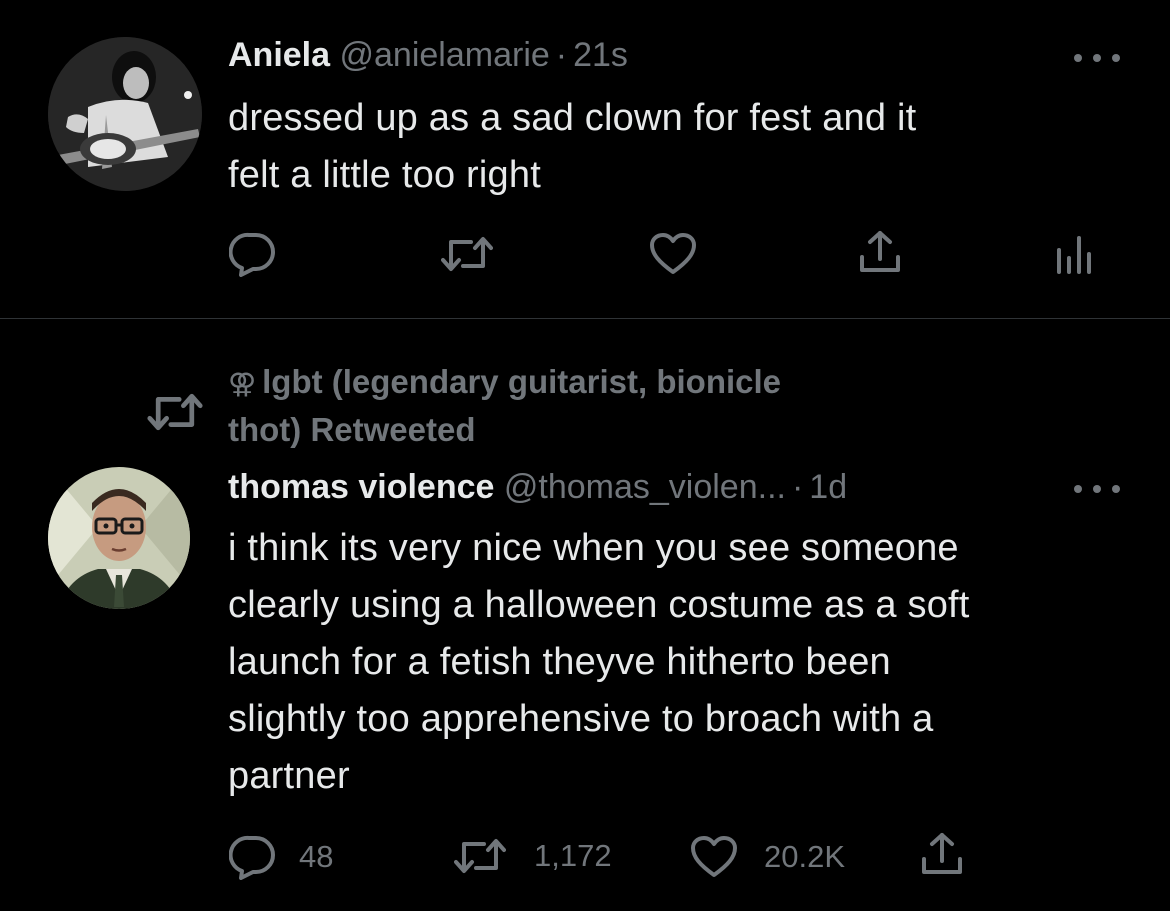 This screenshot has height=911, width=1170. I want to click on reply-button: 48, so click(281, 857).